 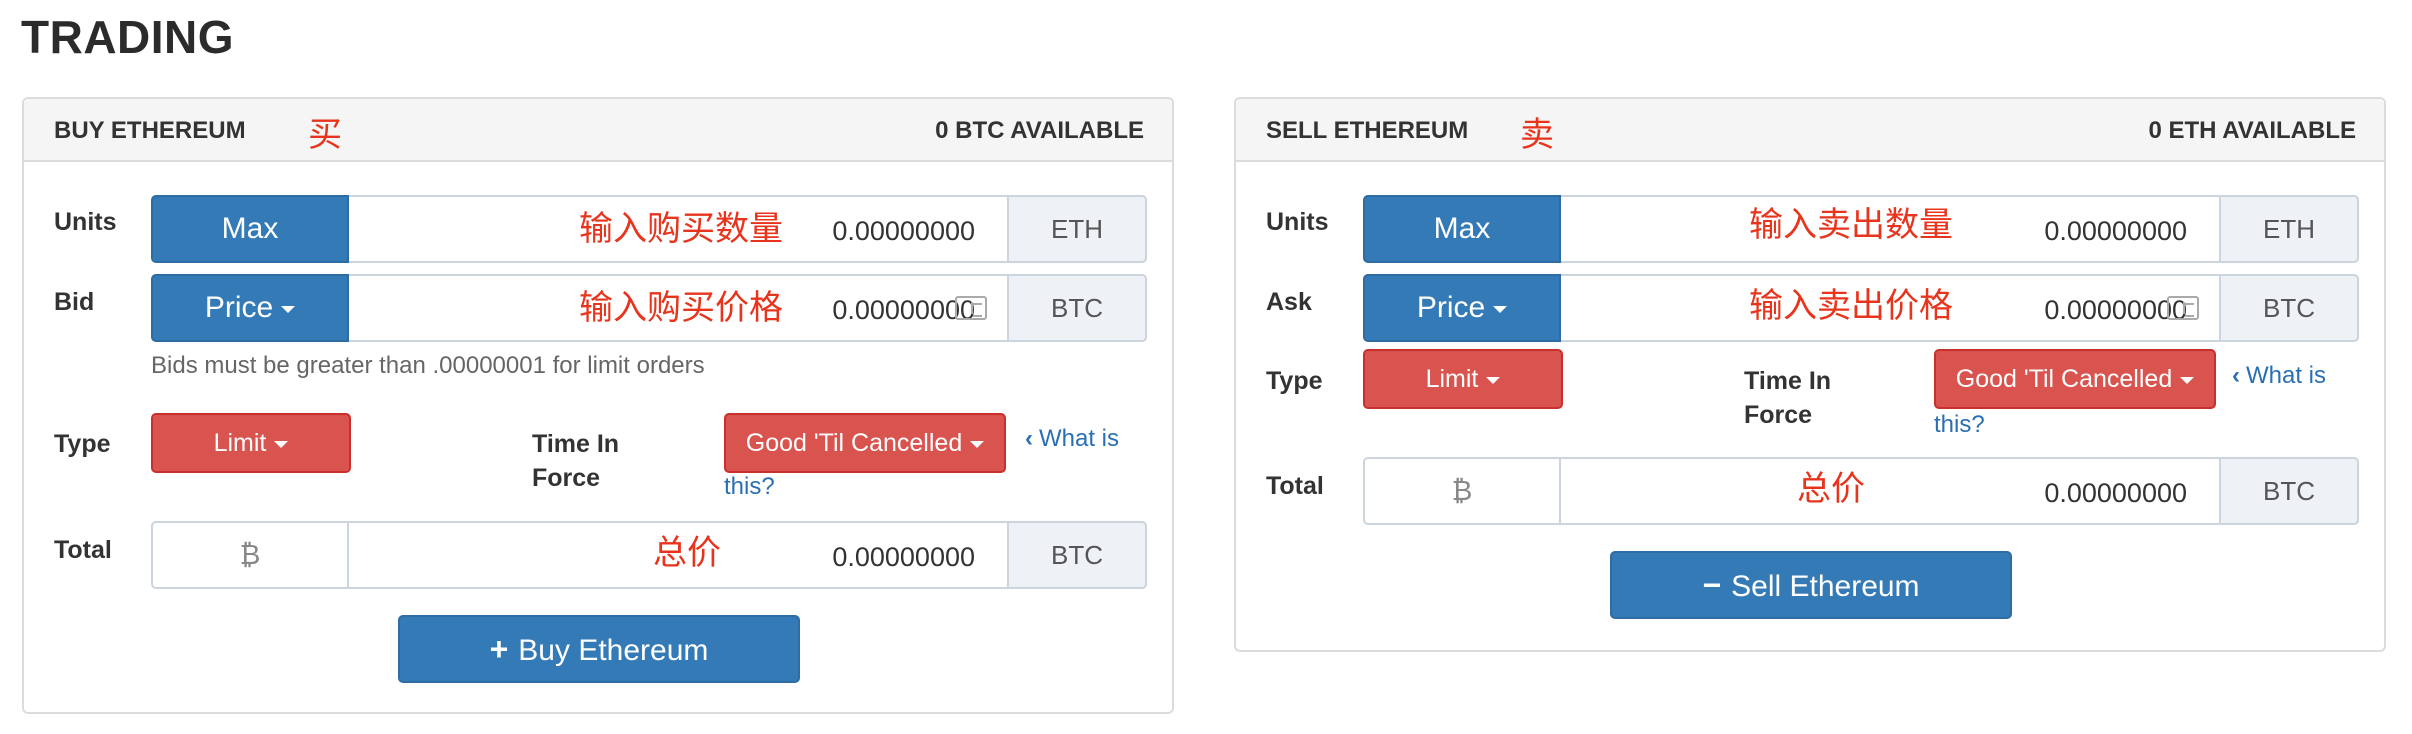 I want to click on buy-price-input: 0.00000000, so click(x=664, y=308).